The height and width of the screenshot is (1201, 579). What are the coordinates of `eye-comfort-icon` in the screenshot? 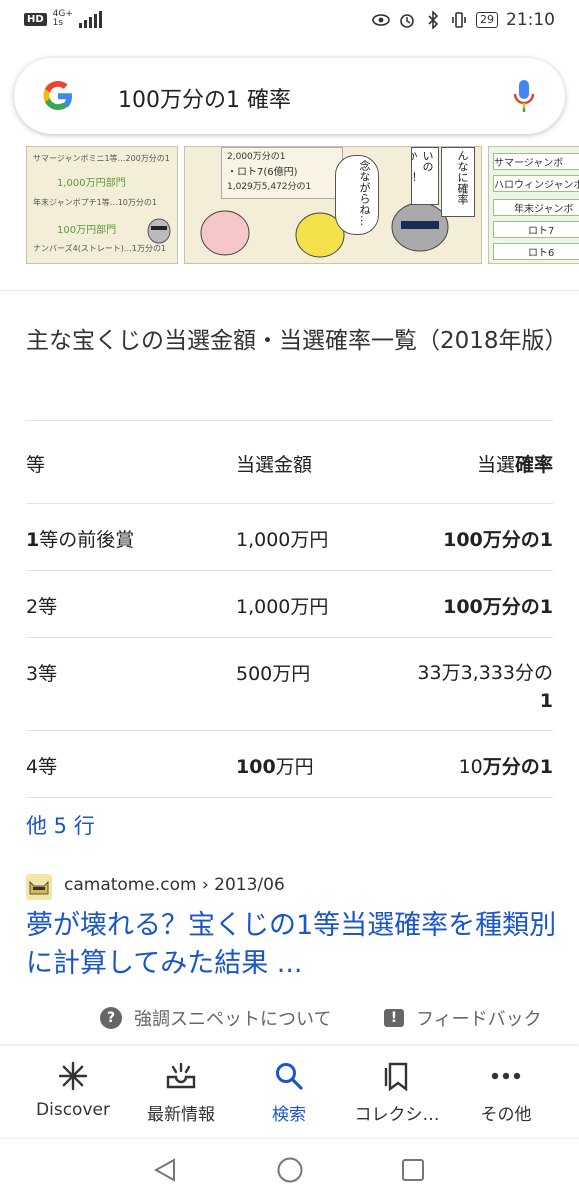 It's located at (381, 20).